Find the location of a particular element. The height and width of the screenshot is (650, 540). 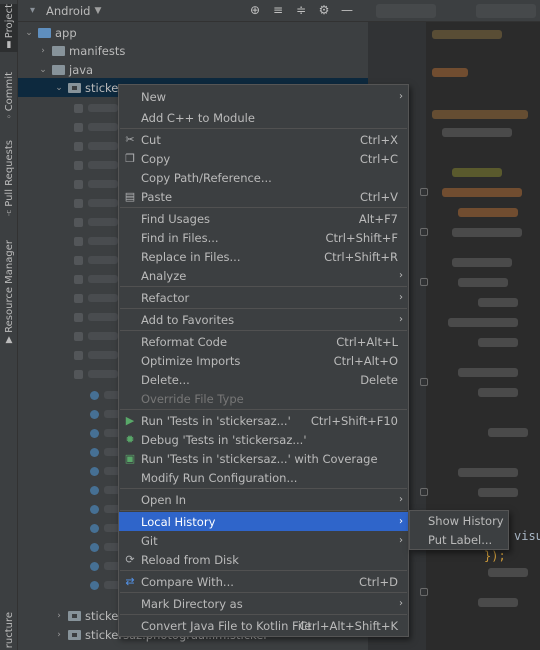

project-tool-tab: Project ▮ is located at coordinates (9, 28).